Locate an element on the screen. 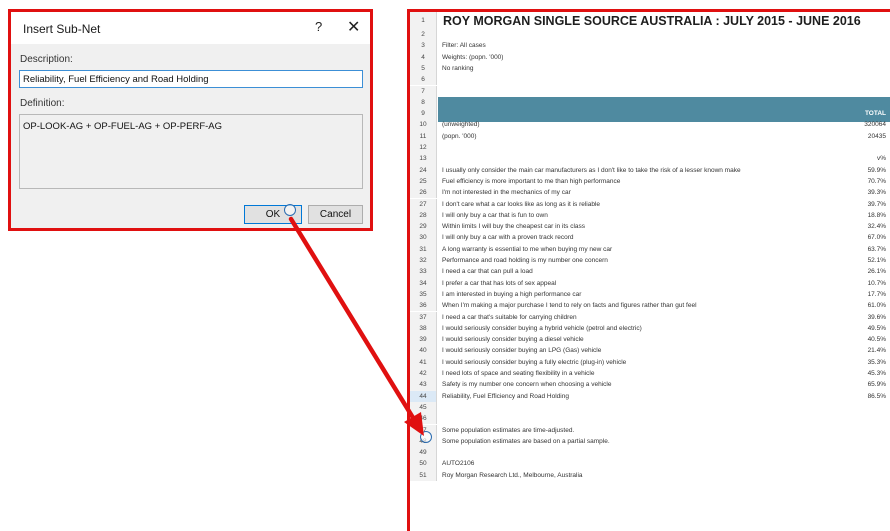 The width and height of the screenshot is (890, 531). cell-total: 39.7% is located at coordinates (877, 204).